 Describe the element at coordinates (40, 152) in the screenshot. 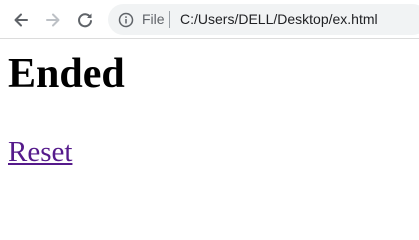

I see `reset-link: Reset` at that location.